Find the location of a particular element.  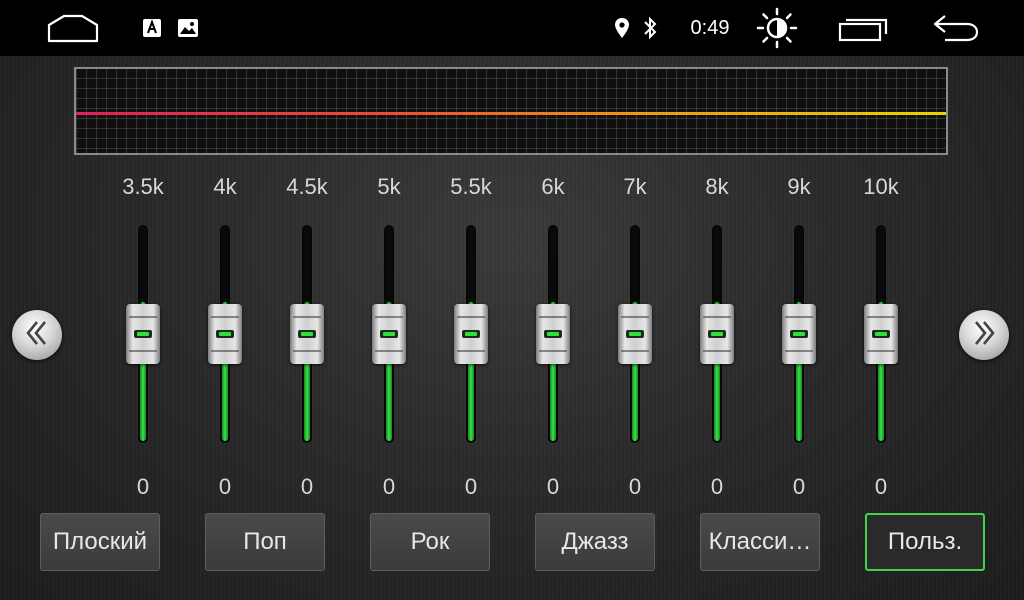

band-frequency-label: 7k is located at coordinates (635, 186).